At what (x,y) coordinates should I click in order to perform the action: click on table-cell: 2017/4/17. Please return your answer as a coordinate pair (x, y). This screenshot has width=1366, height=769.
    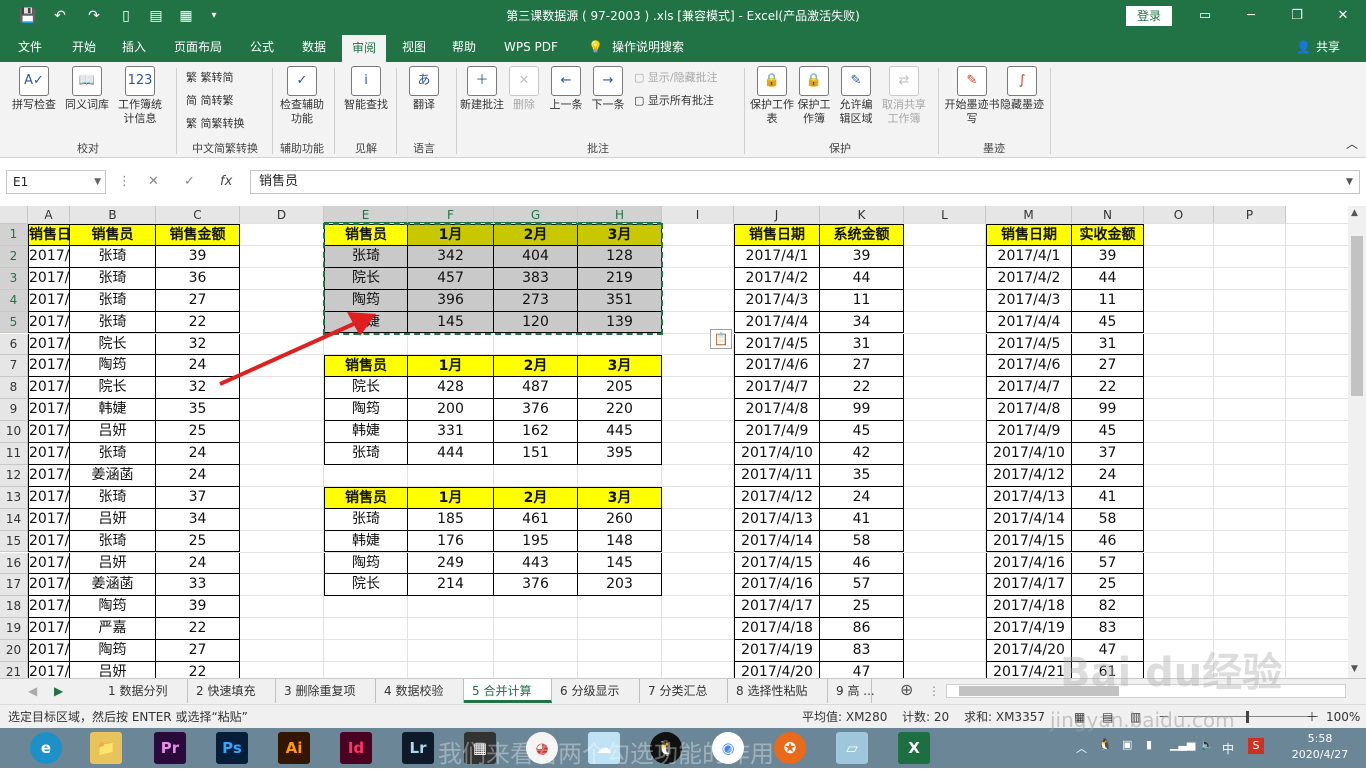
    Looking at the image, I should click on (777, 607).